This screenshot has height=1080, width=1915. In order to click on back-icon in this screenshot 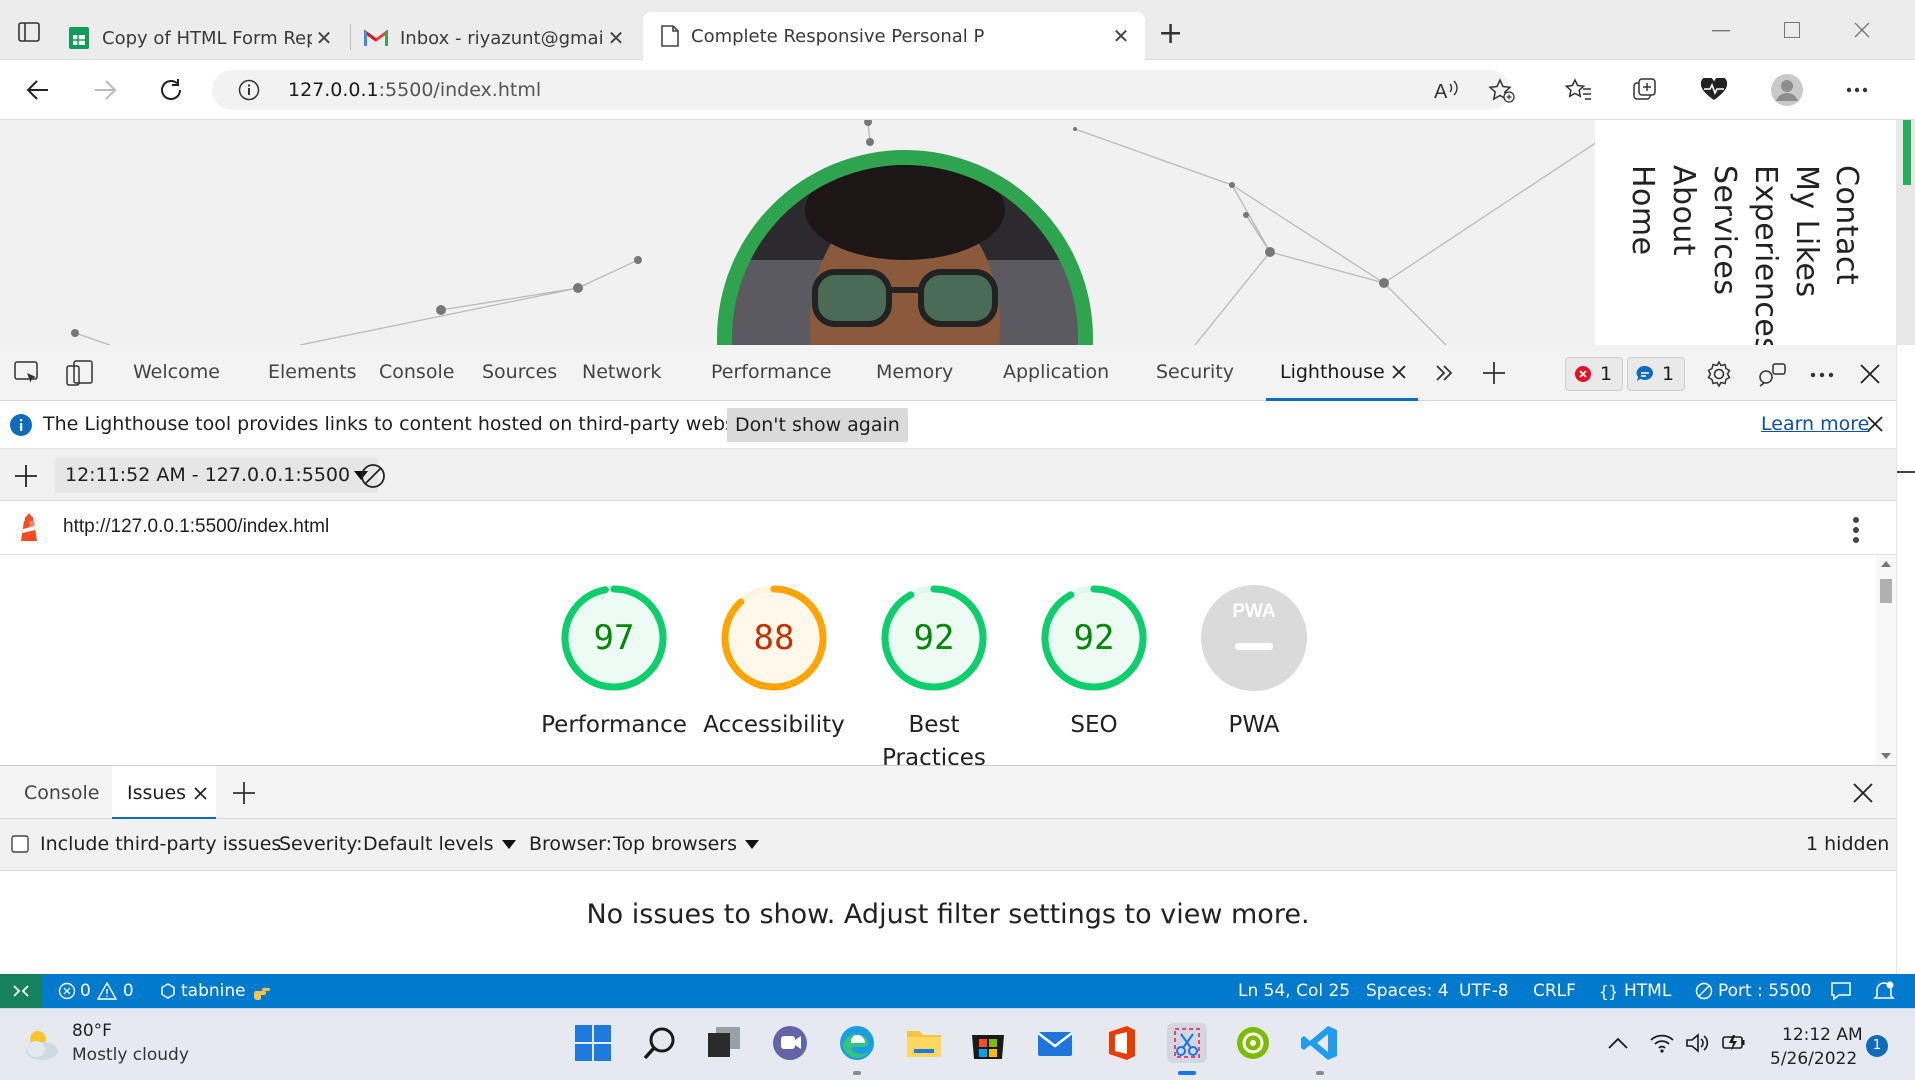, I will do `click(38, 90)`.